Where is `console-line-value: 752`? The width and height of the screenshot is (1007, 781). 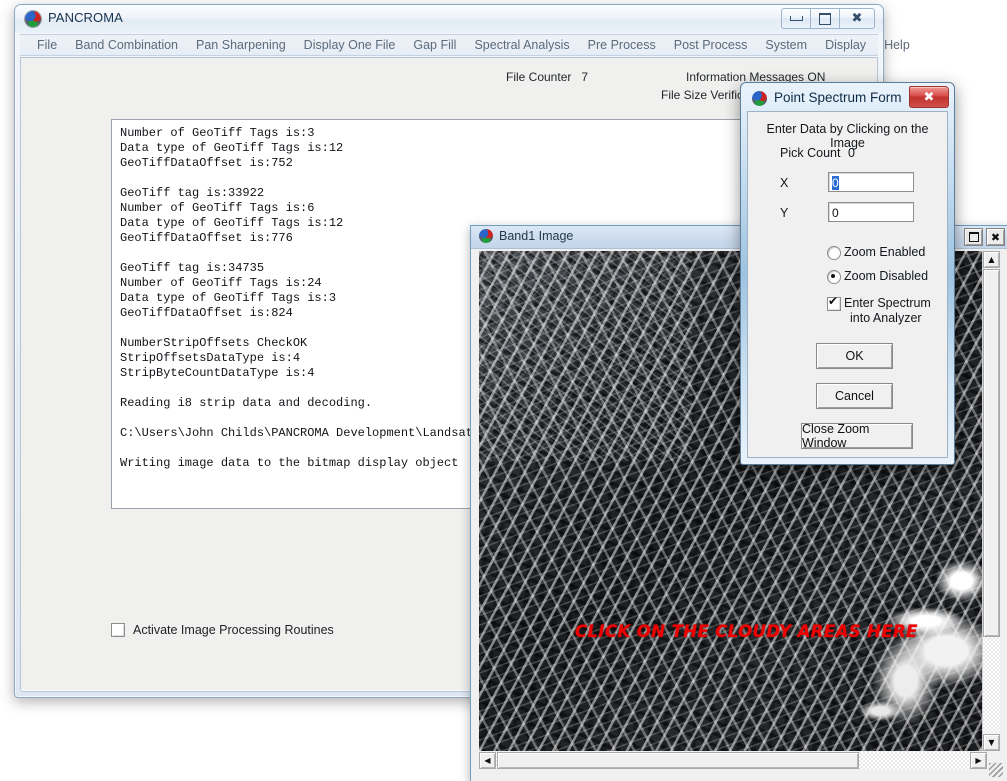
console-line-value: 752 is located at coordinates (282, 163).